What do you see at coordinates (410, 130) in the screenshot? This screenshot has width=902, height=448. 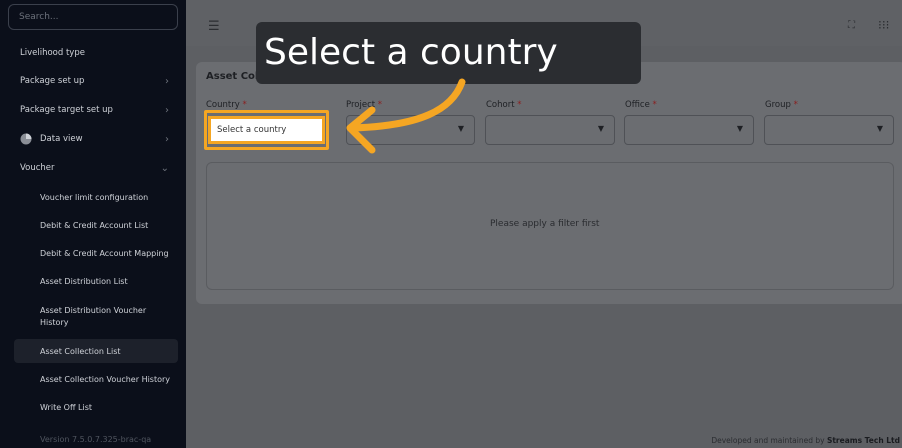 I see `project-select: ▼` at bounding box center [410, 130].